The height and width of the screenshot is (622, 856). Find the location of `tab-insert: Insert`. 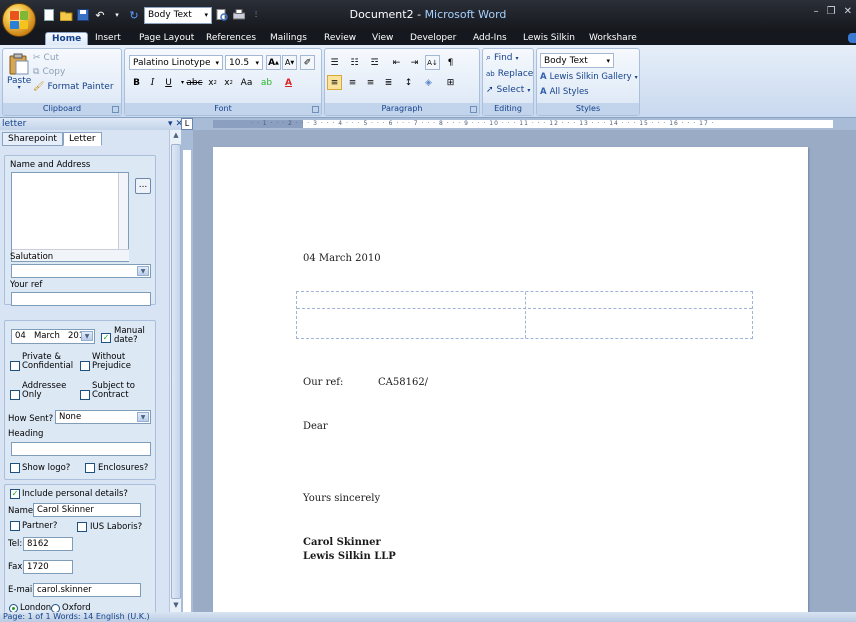

tab-insert: Insert is located at coordinates (108, 39).